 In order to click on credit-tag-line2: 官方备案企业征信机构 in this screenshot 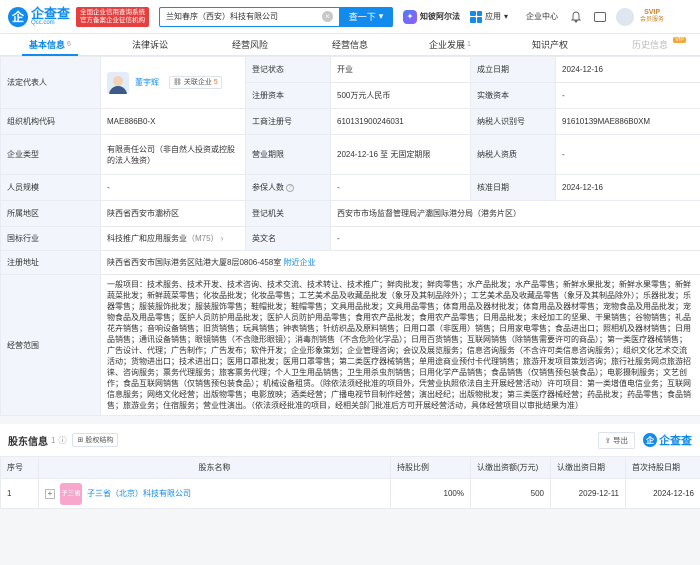, I will do `click(113, 20)`.